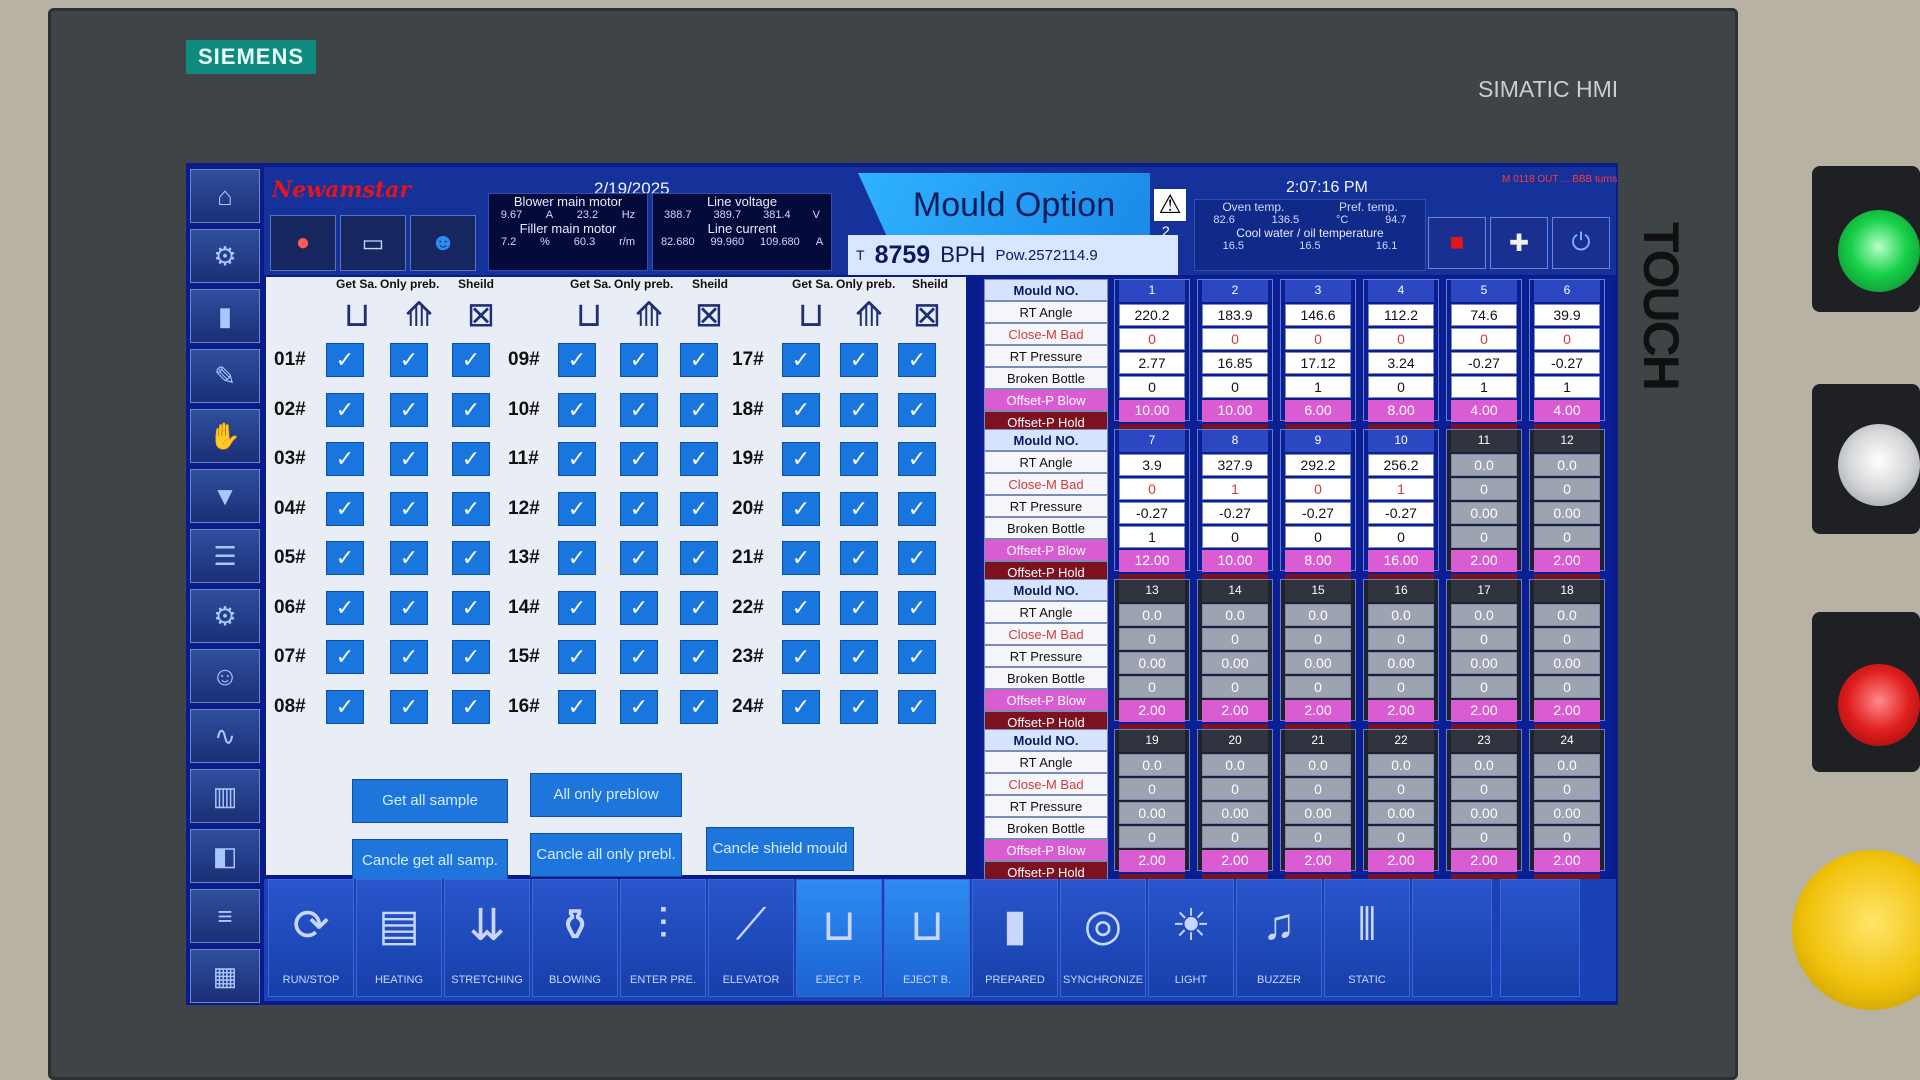  Describe the element at coordinates (1318, 812) in the screenshot. I see `mould-column: 210.000.0002.003.00` at that location.